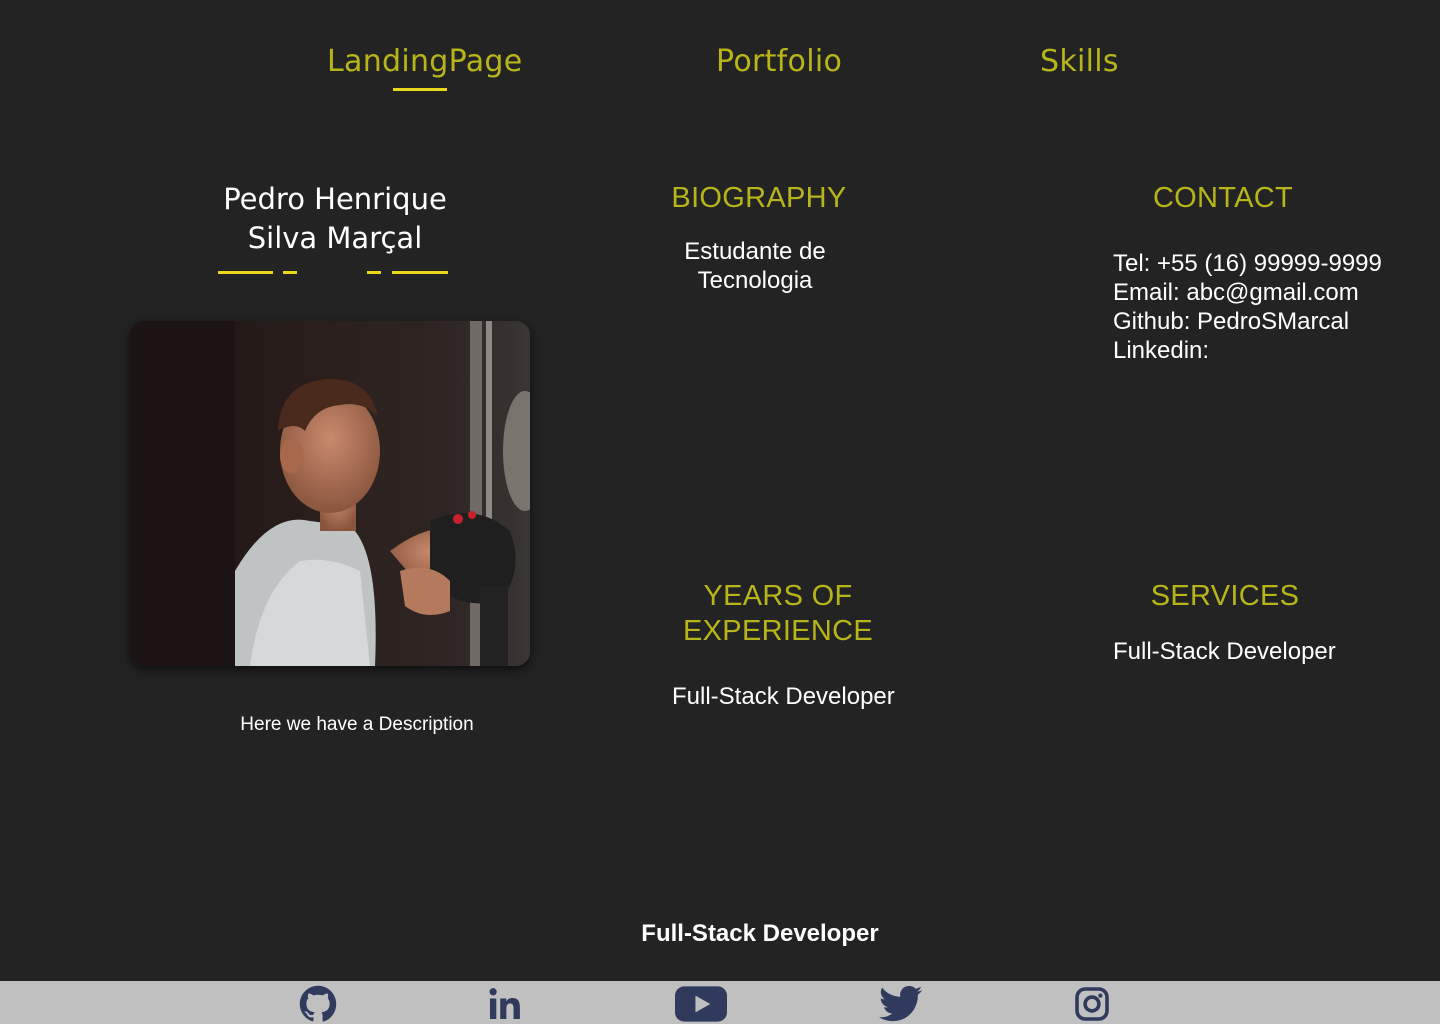 Image resolution: width=1440 pixels, height=1024 pixels. What do you see at coordinates (1161, 350) in the screenshot?
I see `contact-linkedin: Linkedin:` at bounding box center [1161, 350].